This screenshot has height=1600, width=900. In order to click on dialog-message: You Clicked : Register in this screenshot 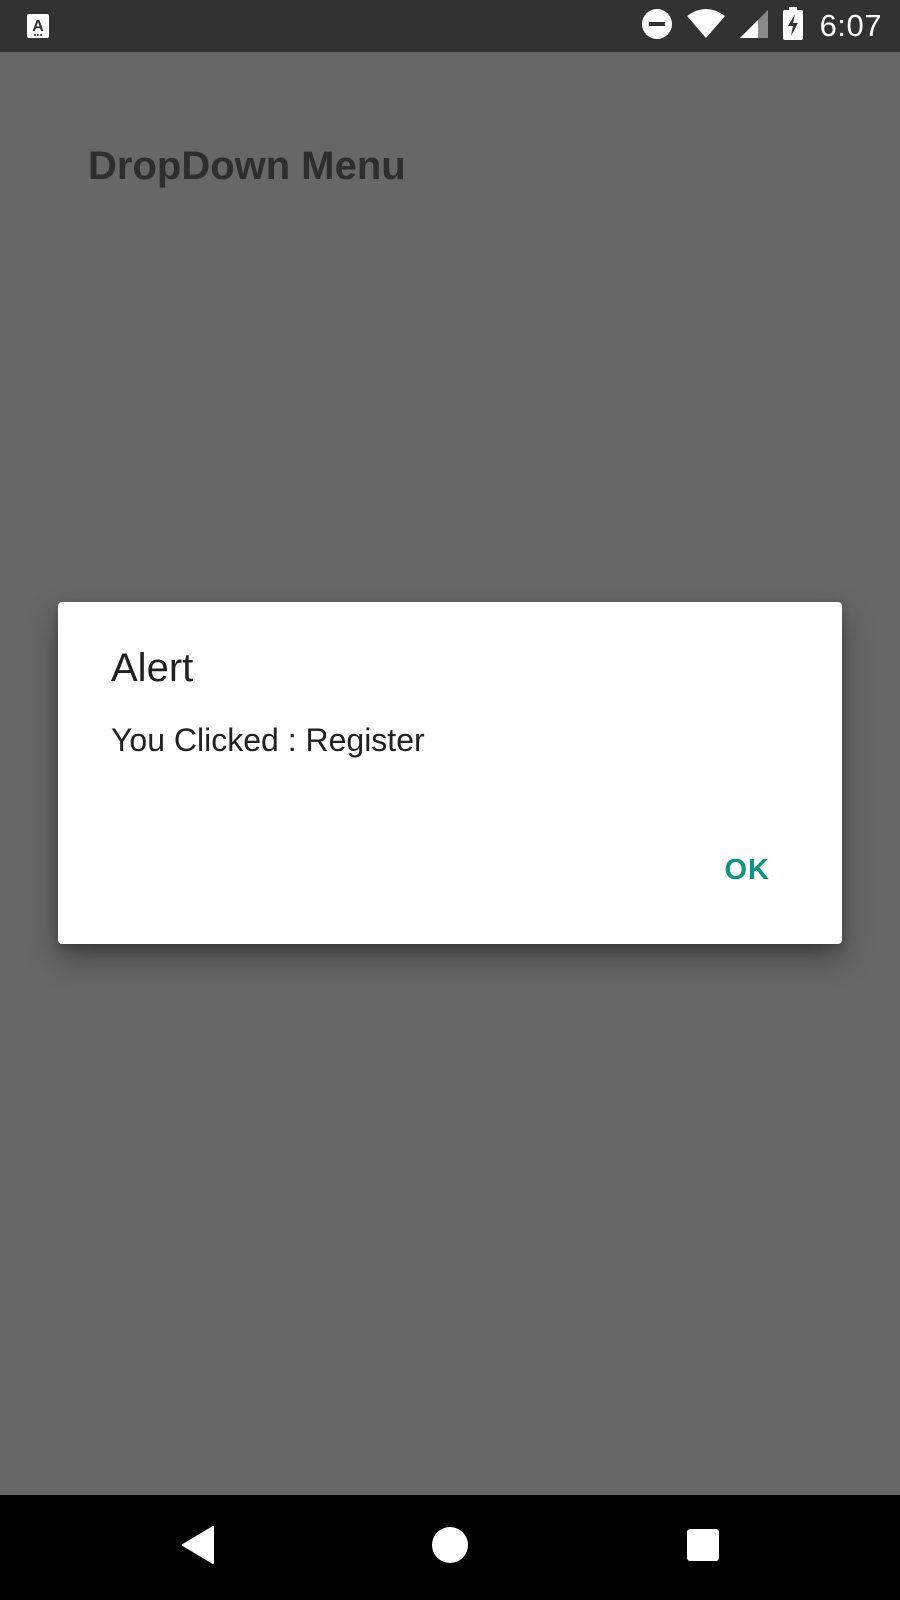, I will do `click(268, 740)`.